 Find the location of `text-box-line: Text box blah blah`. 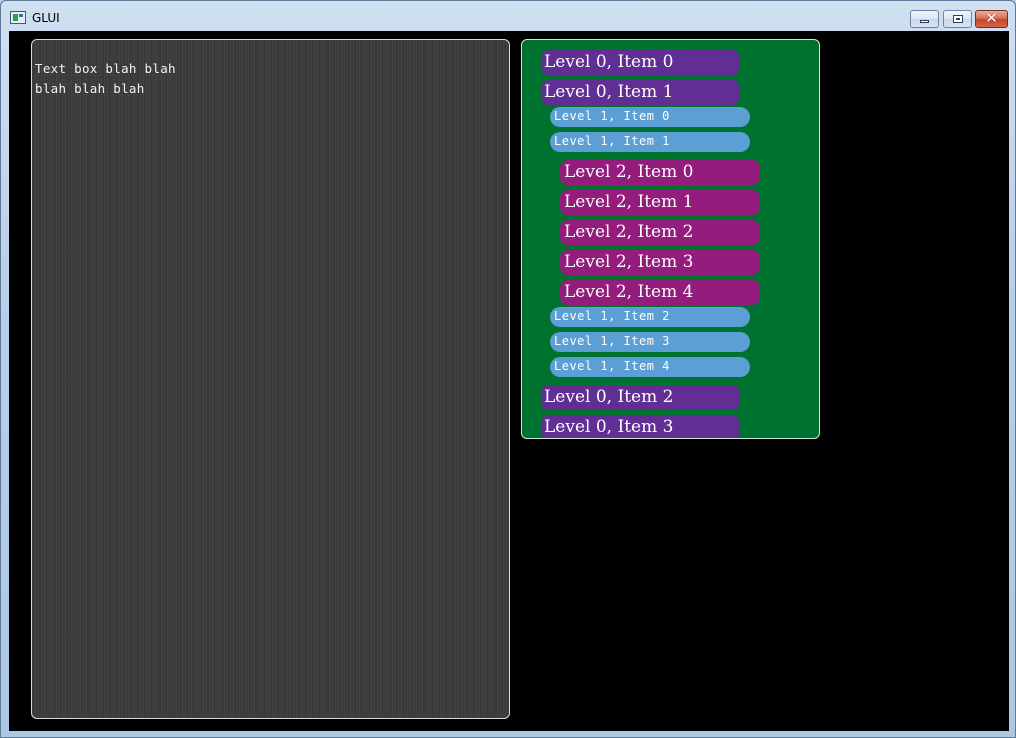

text-box-line: Text box blah blah is located at coordinates (105, 68).